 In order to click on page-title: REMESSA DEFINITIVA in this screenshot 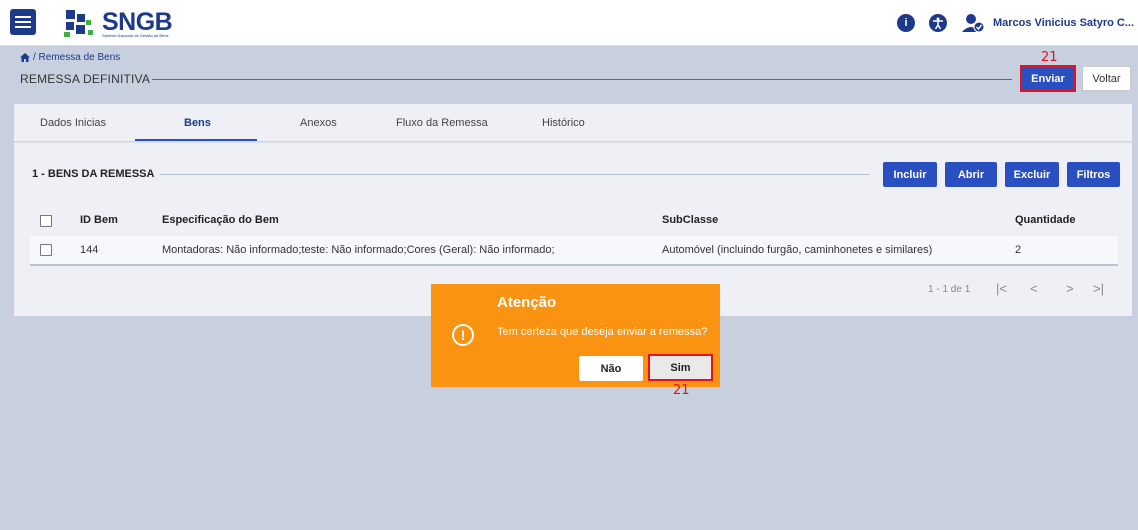, I will do `click(85, 79)`.